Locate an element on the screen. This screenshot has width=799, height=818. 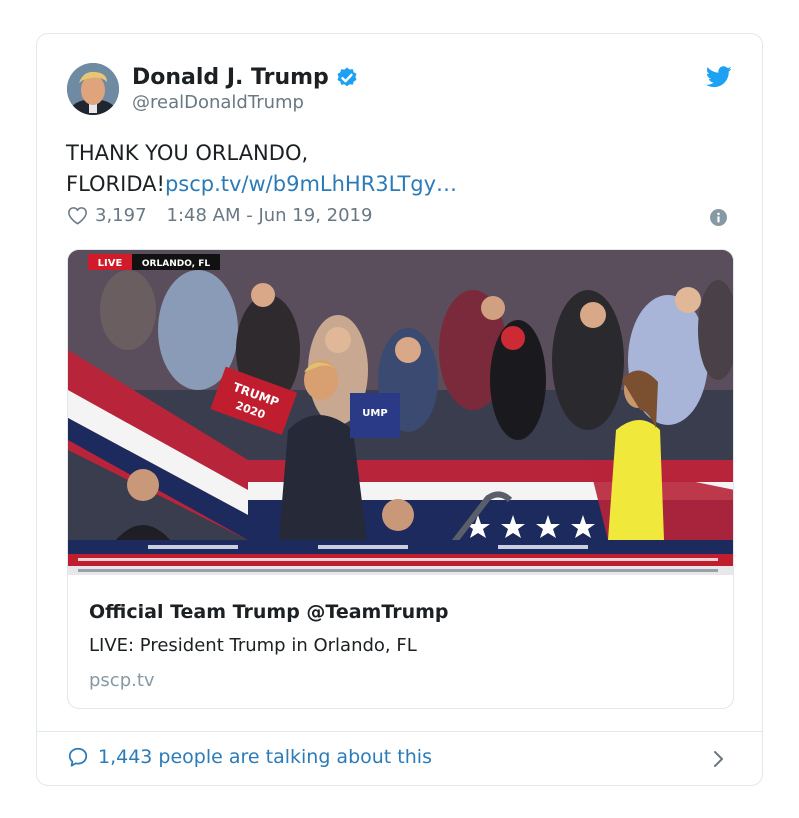
author-name-row: Donald J. Trump is located at coordinates (245, 77).